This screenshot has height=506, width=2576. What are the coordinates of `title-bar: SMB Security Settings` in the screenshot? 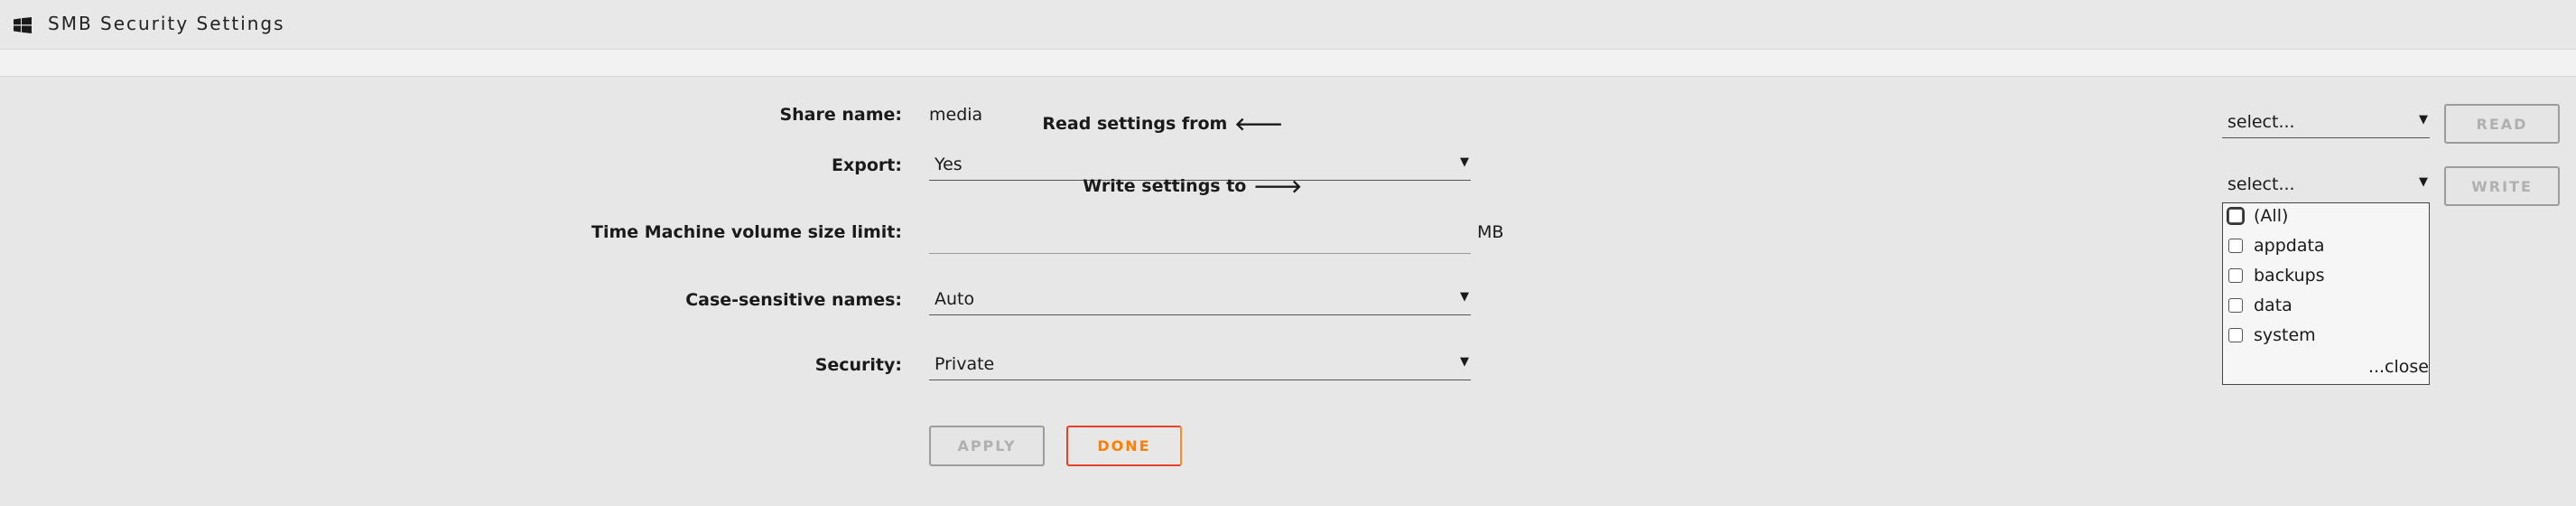 It's located at (1288, 25).